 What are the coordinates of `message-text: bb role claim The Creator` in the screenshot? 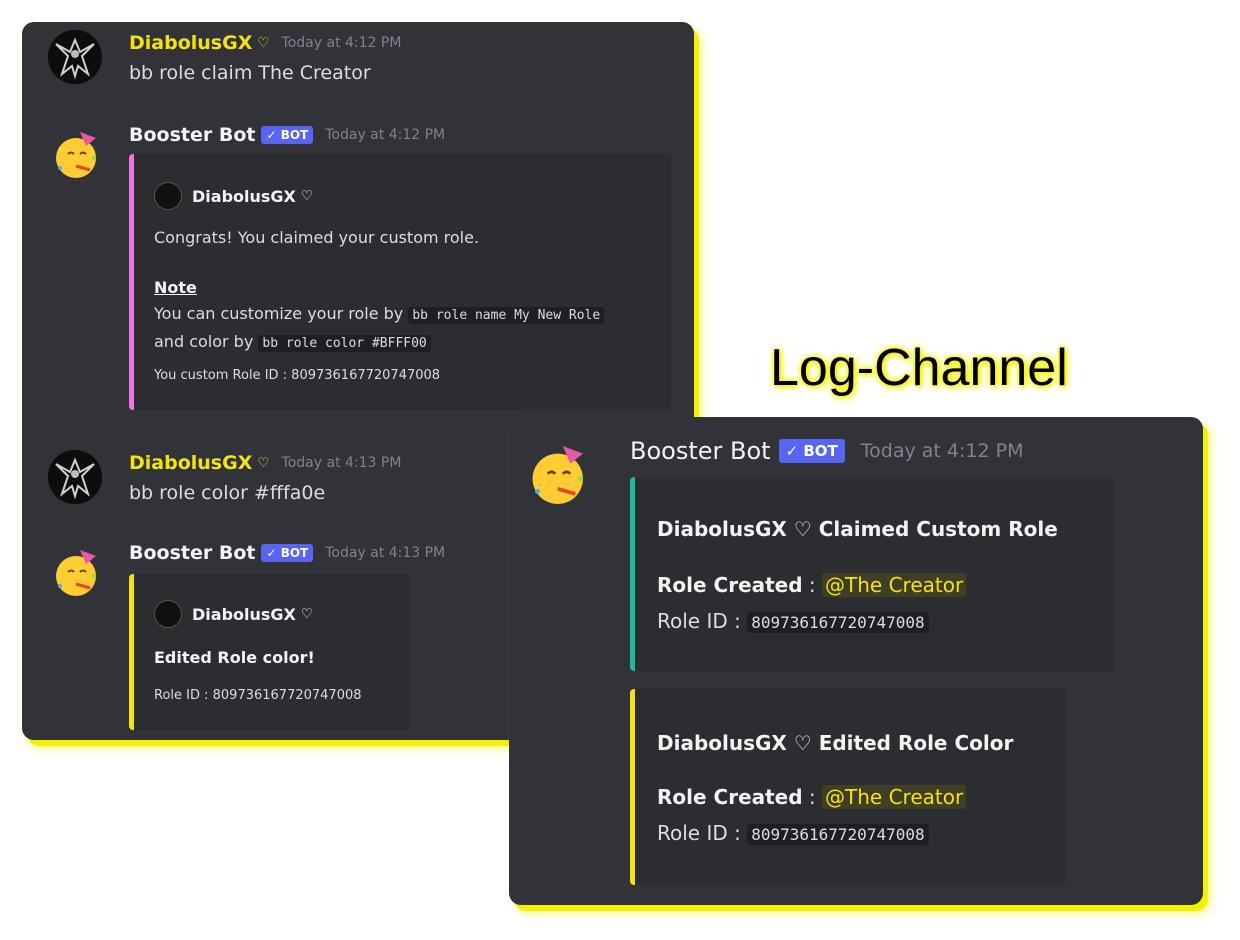 It's located at (250, 73).